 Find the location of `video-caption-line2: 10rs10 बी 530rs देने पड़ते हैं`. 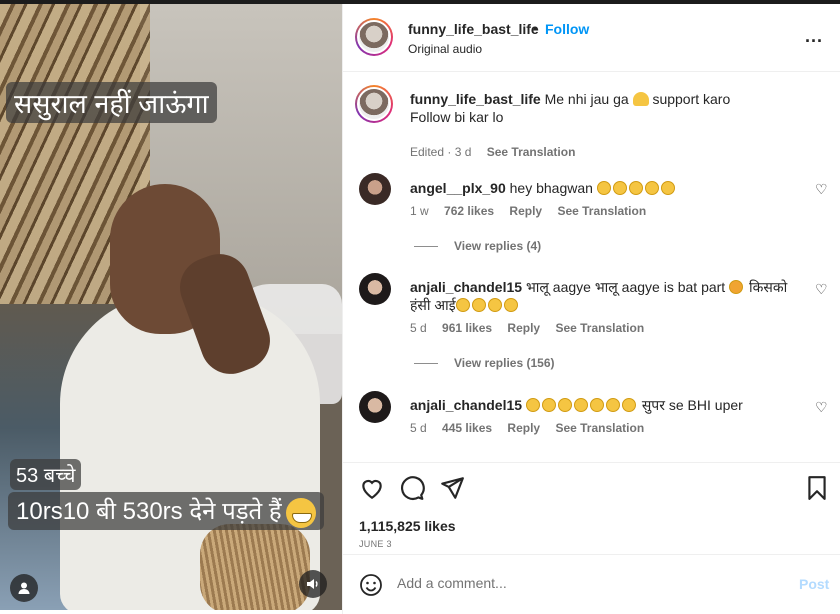

video-caption-line2: 10rs10 बी 530rs देने पड़ते हैं is located at coordinates (166, 511).